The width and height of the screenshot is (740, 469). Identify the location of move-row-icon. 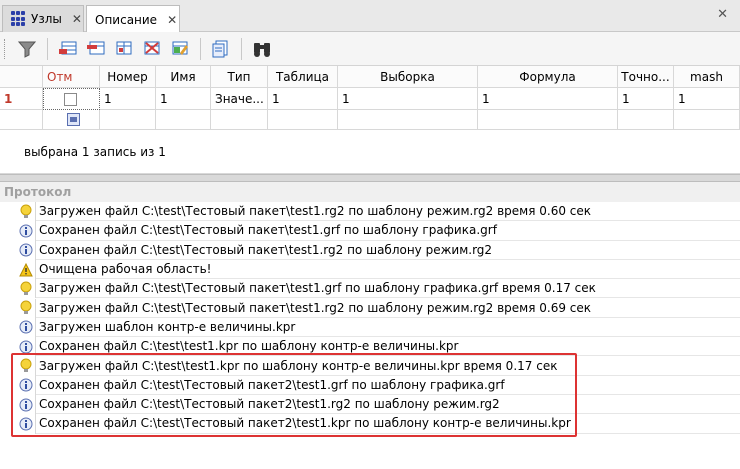
(124, 47).